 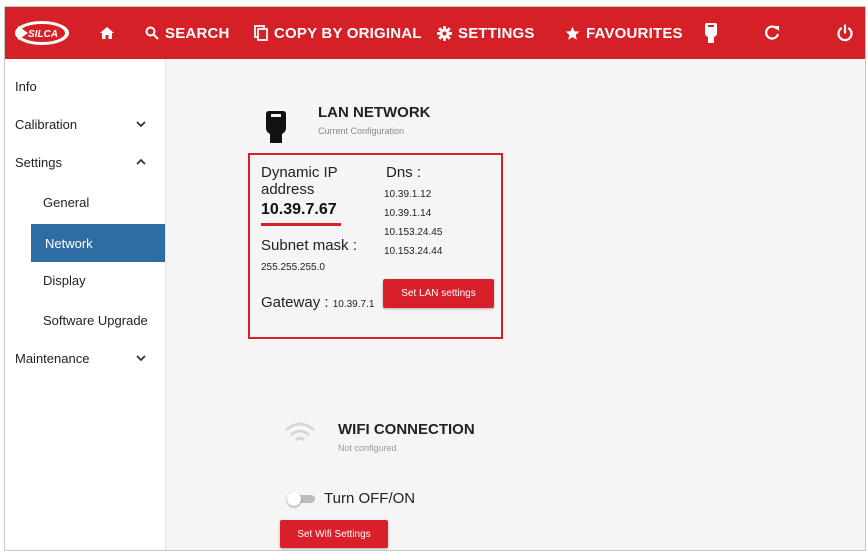 I want to click on wifi-toggle, so click(x=301, y=499).